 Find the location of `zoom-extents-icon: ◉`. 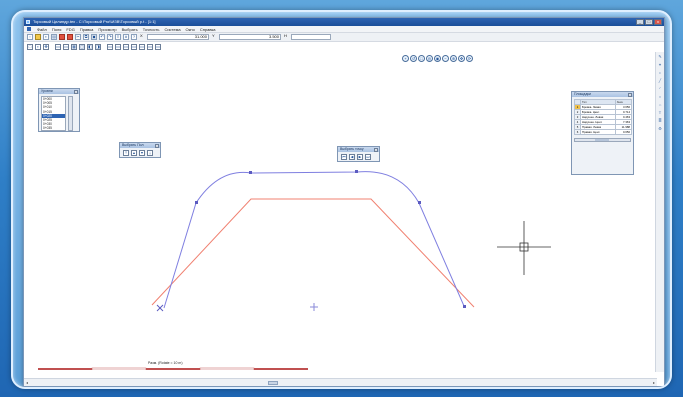

zoom-extents-icon: ◉ is located at coordinates (437, 58).